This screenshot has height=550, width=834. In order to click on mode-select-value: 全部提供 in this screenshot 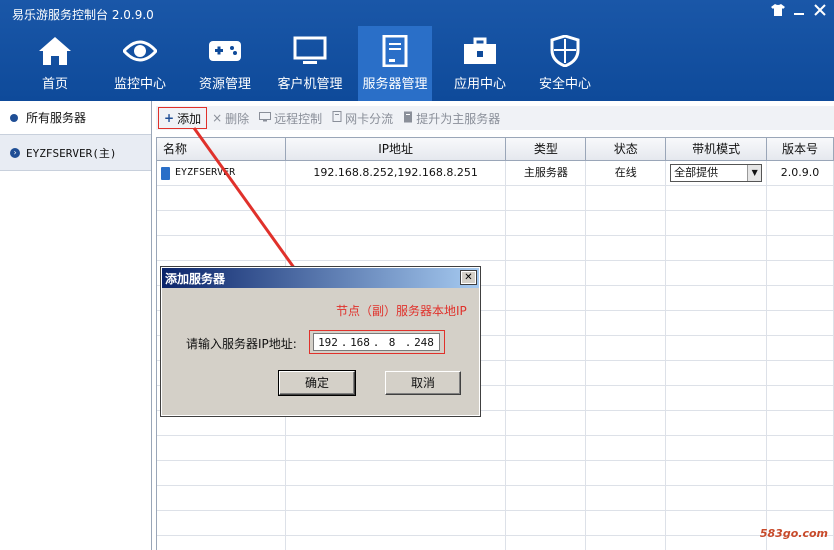, I will do `click(696, 172)`.